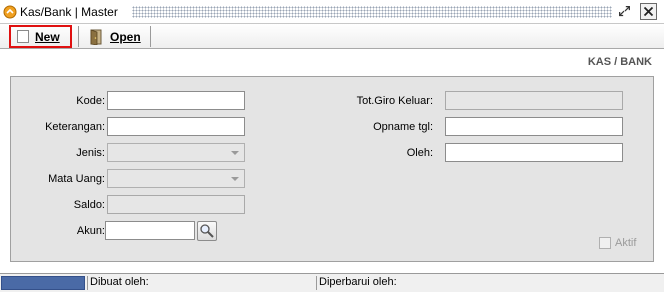 This screenshot has width=664, height=292. I want to click on dibuat-oleh-status: Dibuat oleh:, so click(201, 283).